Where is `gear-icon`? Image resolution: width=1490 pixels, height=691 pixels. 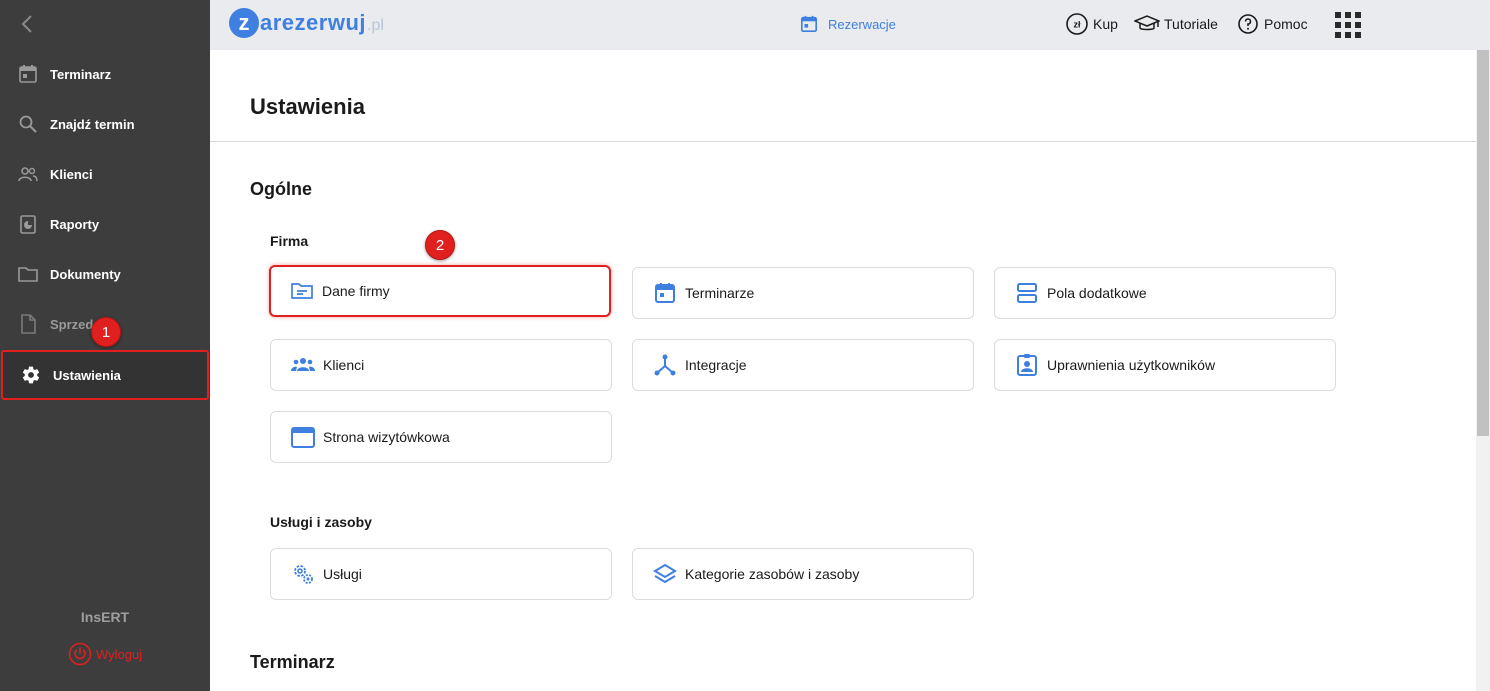
gear-icon is located at coordinates (31, 375).